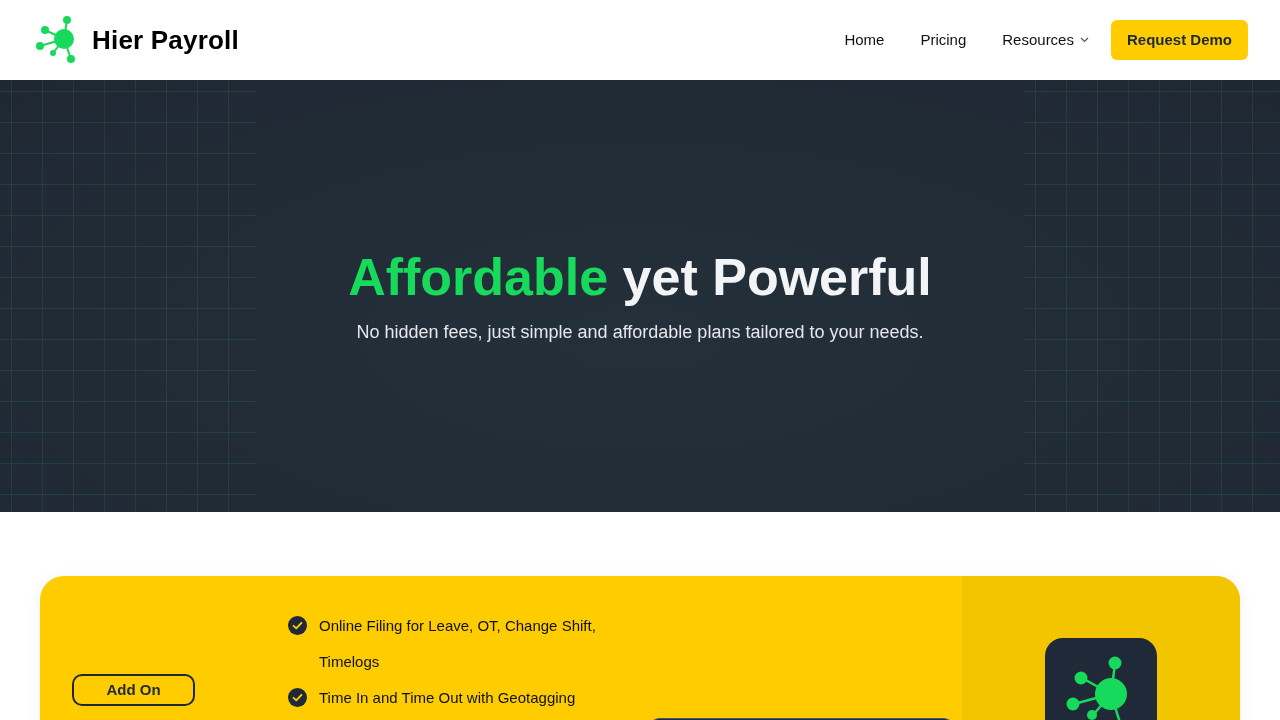 This screenshot has width=1280, height=720. What do you see at coordinates (1101, 679) in the screenshot?
I see `app-logo-icon` at bounding box center [1101, 679].